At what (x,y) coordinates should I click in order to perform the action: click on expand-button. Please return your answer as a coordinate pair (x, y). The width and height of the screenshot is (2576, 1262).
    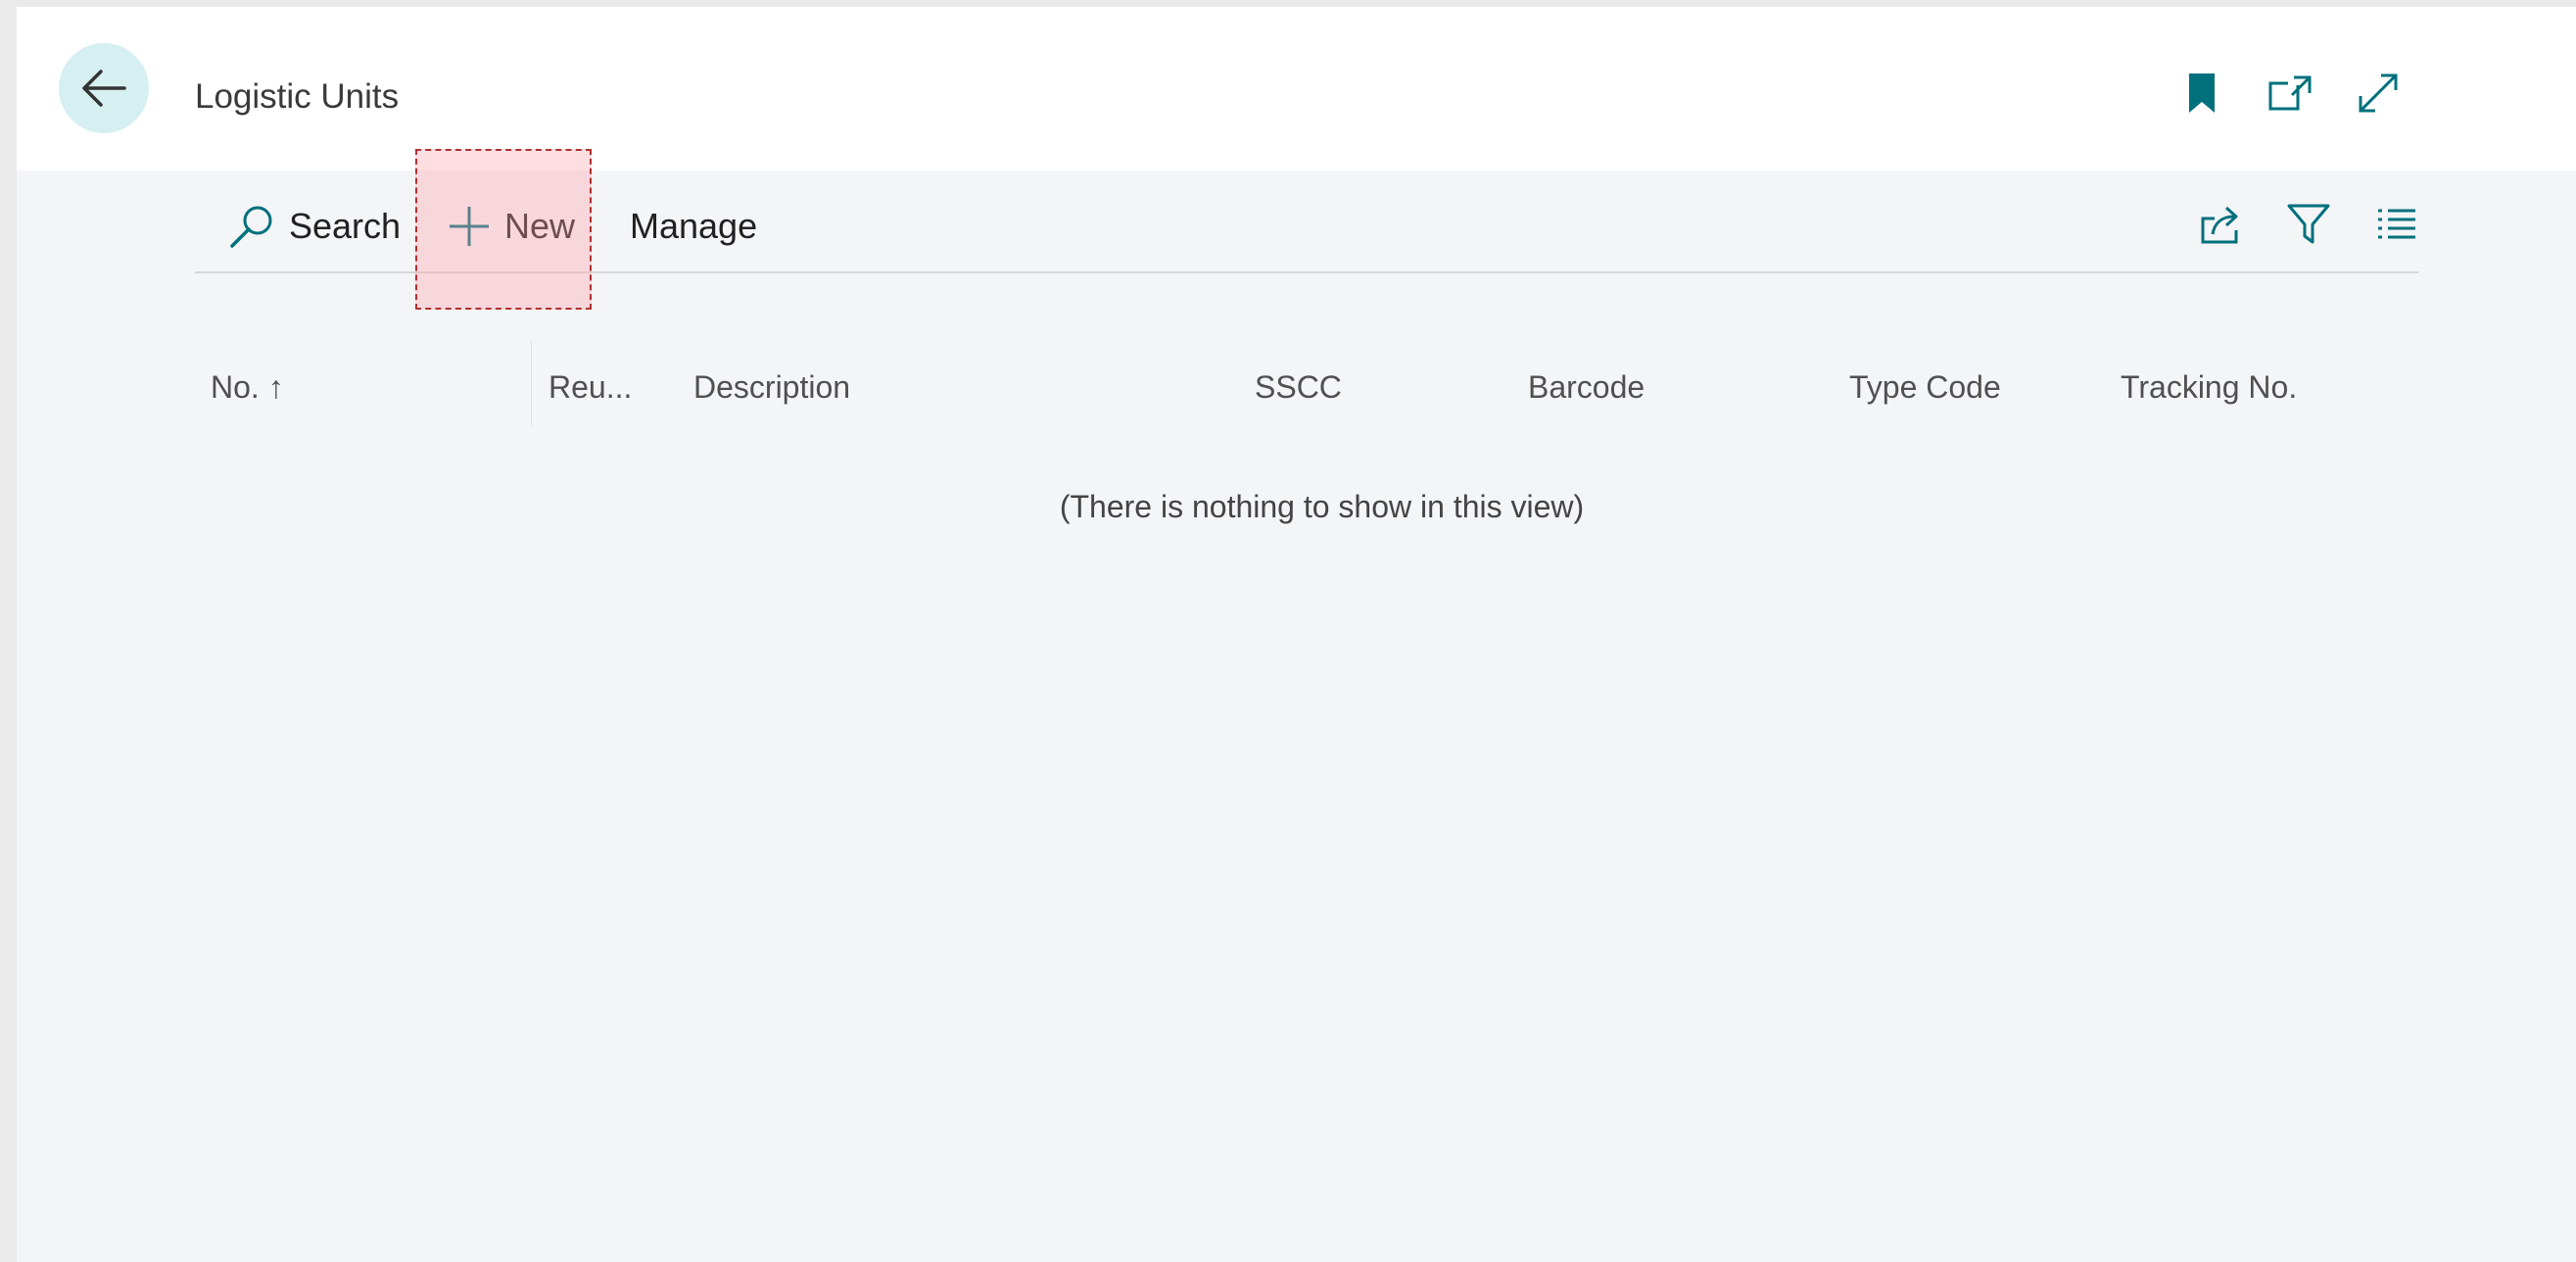
    Looking at the image, I should click on (2379, 93).